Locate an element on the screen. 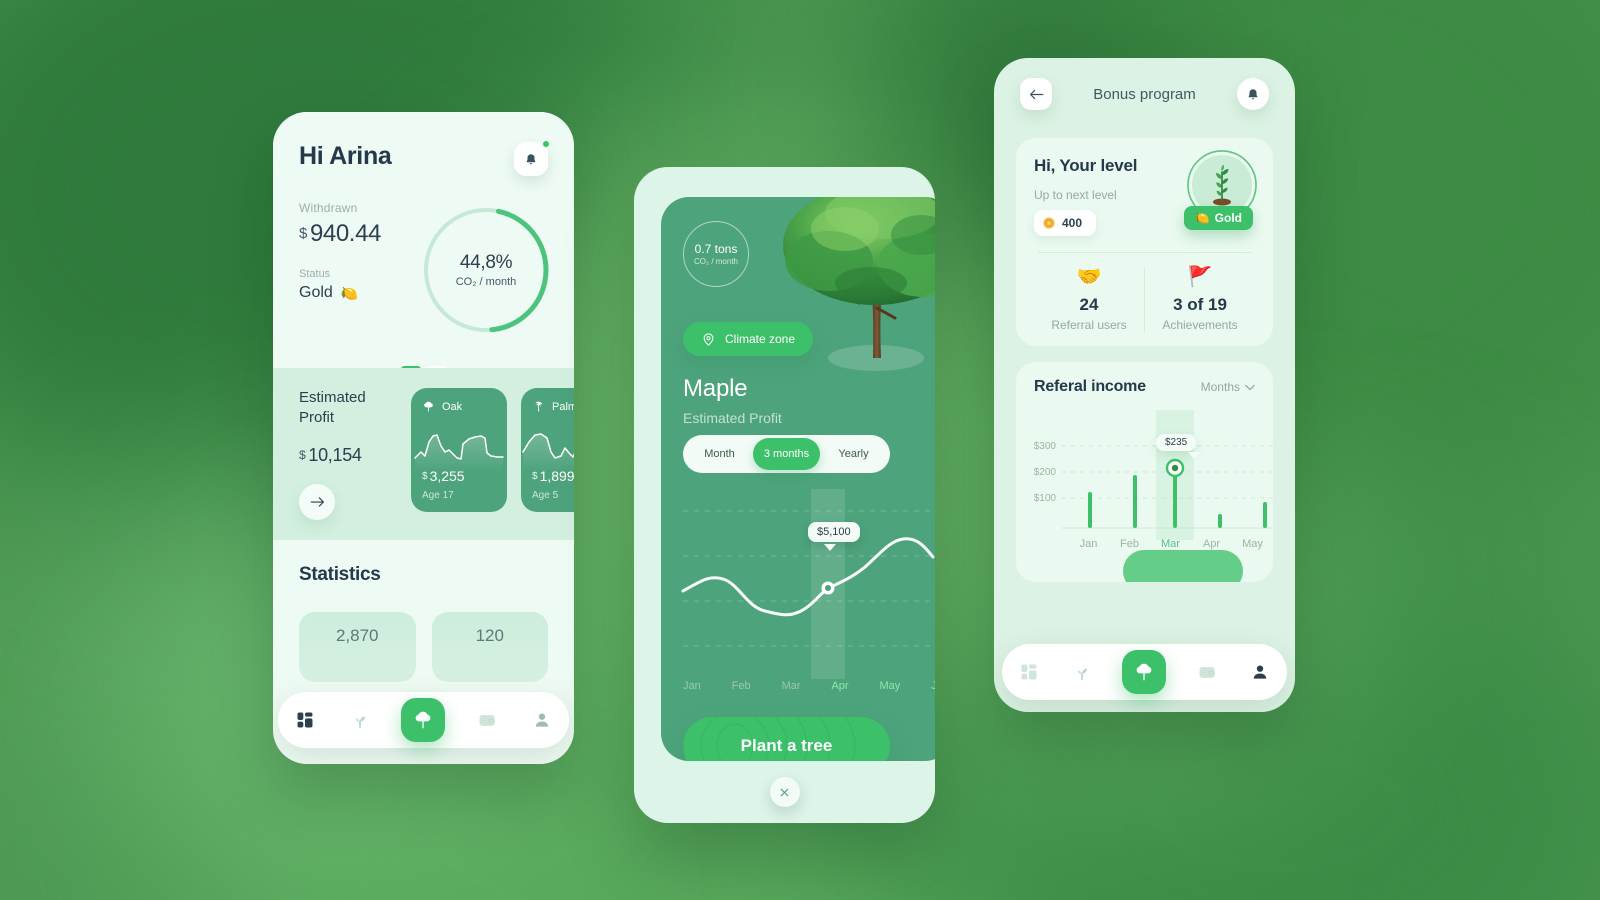 The height and width of the screenshot is (900, 1600). notification-dot is located at coordinates (546, 144).